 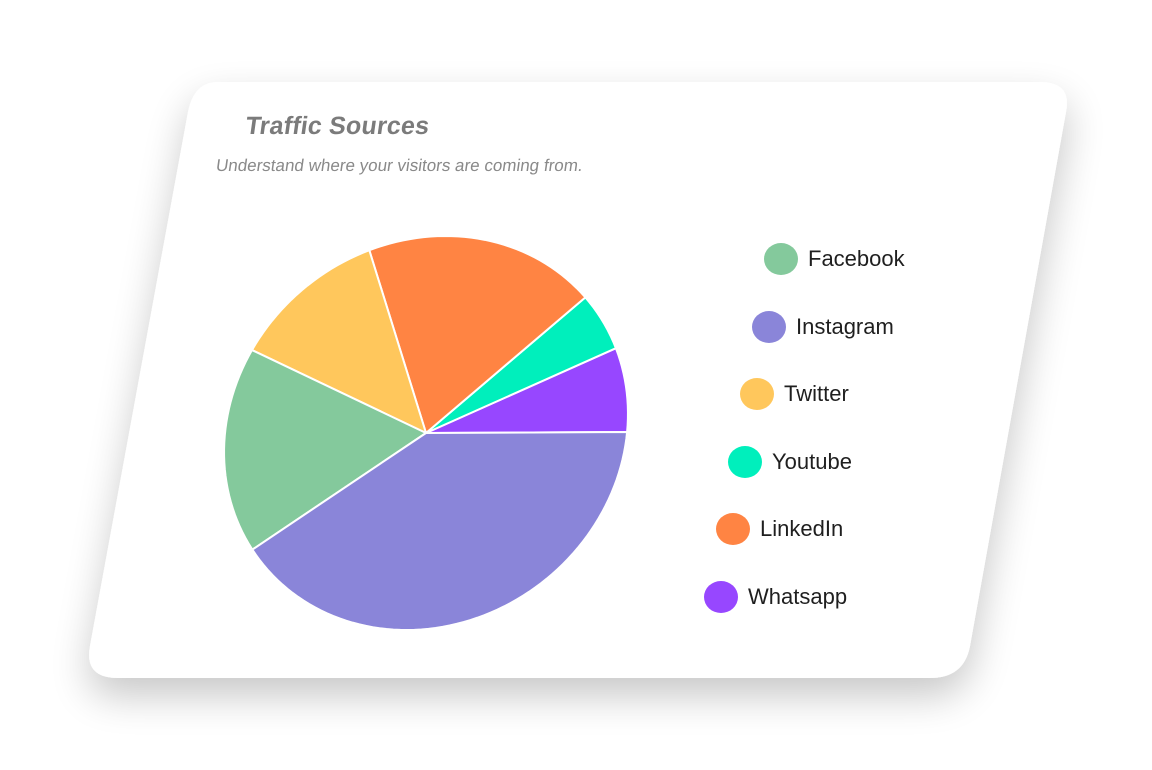 What do you see at coordinates (769, 327) in the screenshot?
I see `legend-swatch-instagram` at bounding box center [769, 327].